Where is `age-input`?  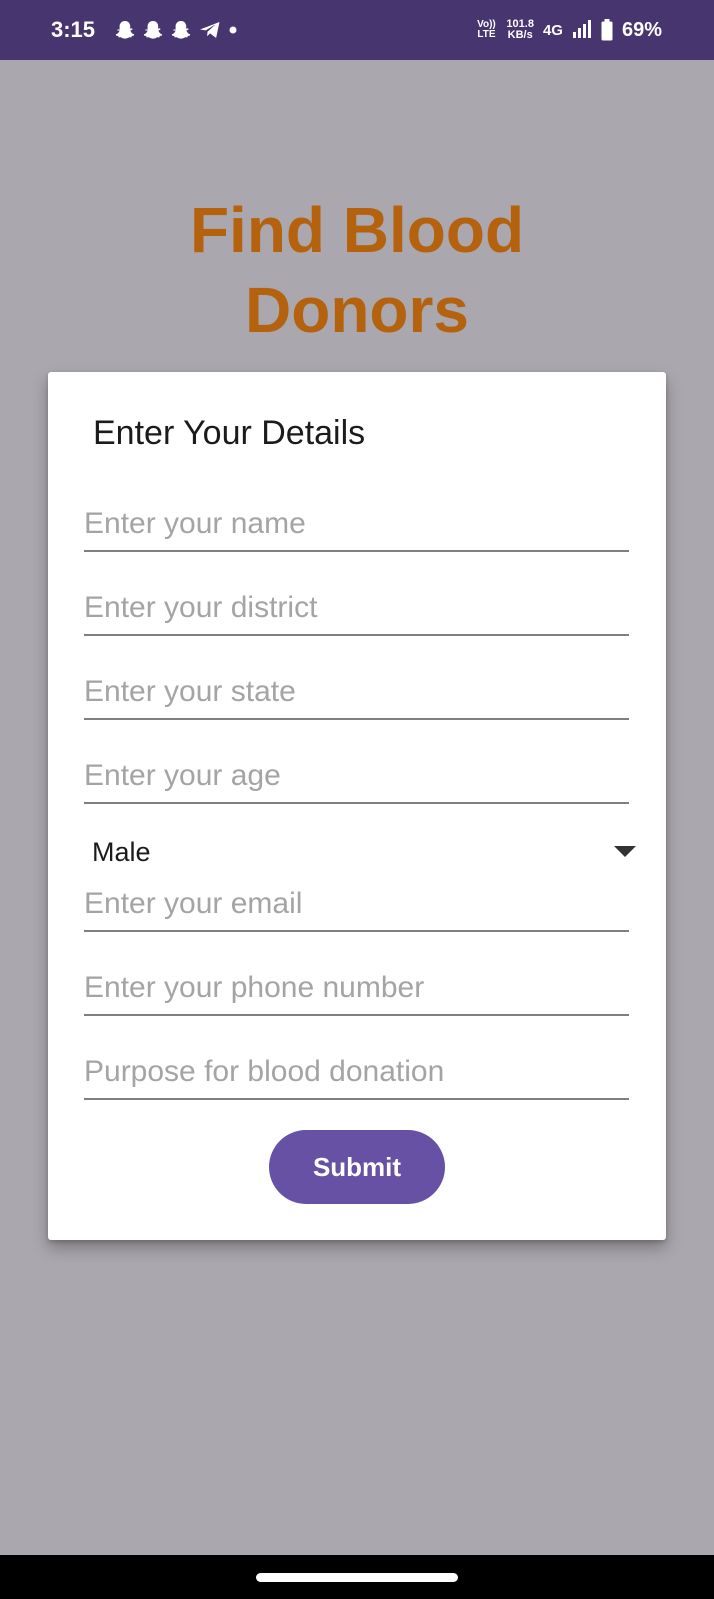 age-input is located at coordinates (356, 779).